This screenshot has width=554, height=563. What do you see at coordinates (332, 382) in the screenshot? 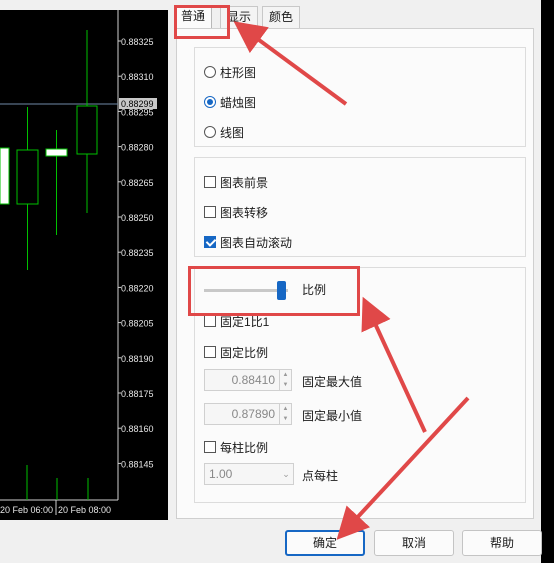
I see `fixed-max-label: 固定最大值` at bounding box center [332, 382].